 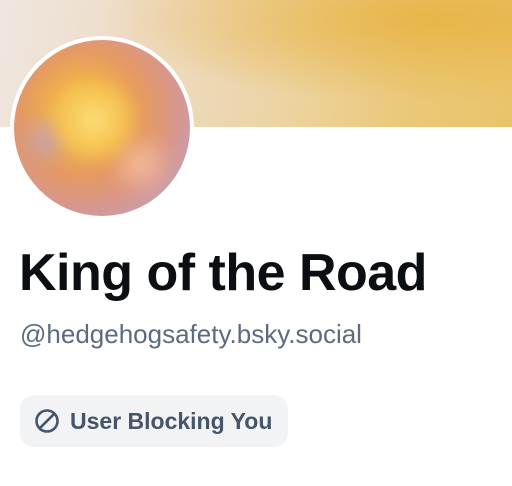 What do you see at coordinates (171, 420) in the screenshot?
I see `block-status-label: User Blocking You` at bounding box center [171, 420].